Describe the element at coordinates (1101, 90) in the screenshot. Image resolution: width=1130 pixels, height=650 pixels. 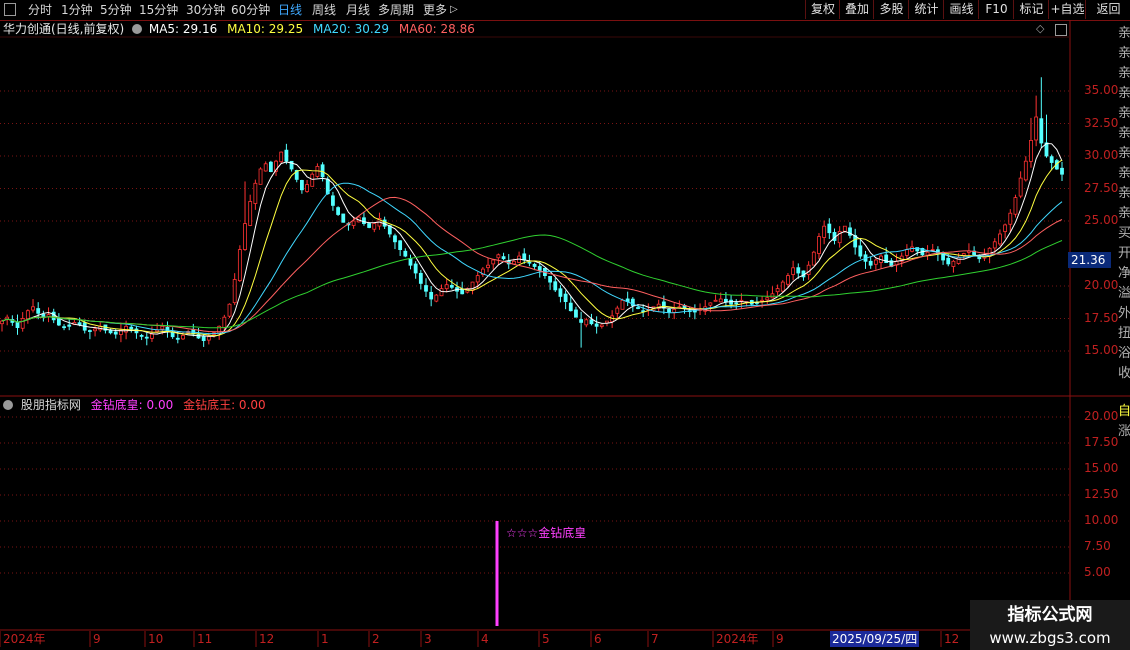
I see `main-y-tick: 35.00` at that location.